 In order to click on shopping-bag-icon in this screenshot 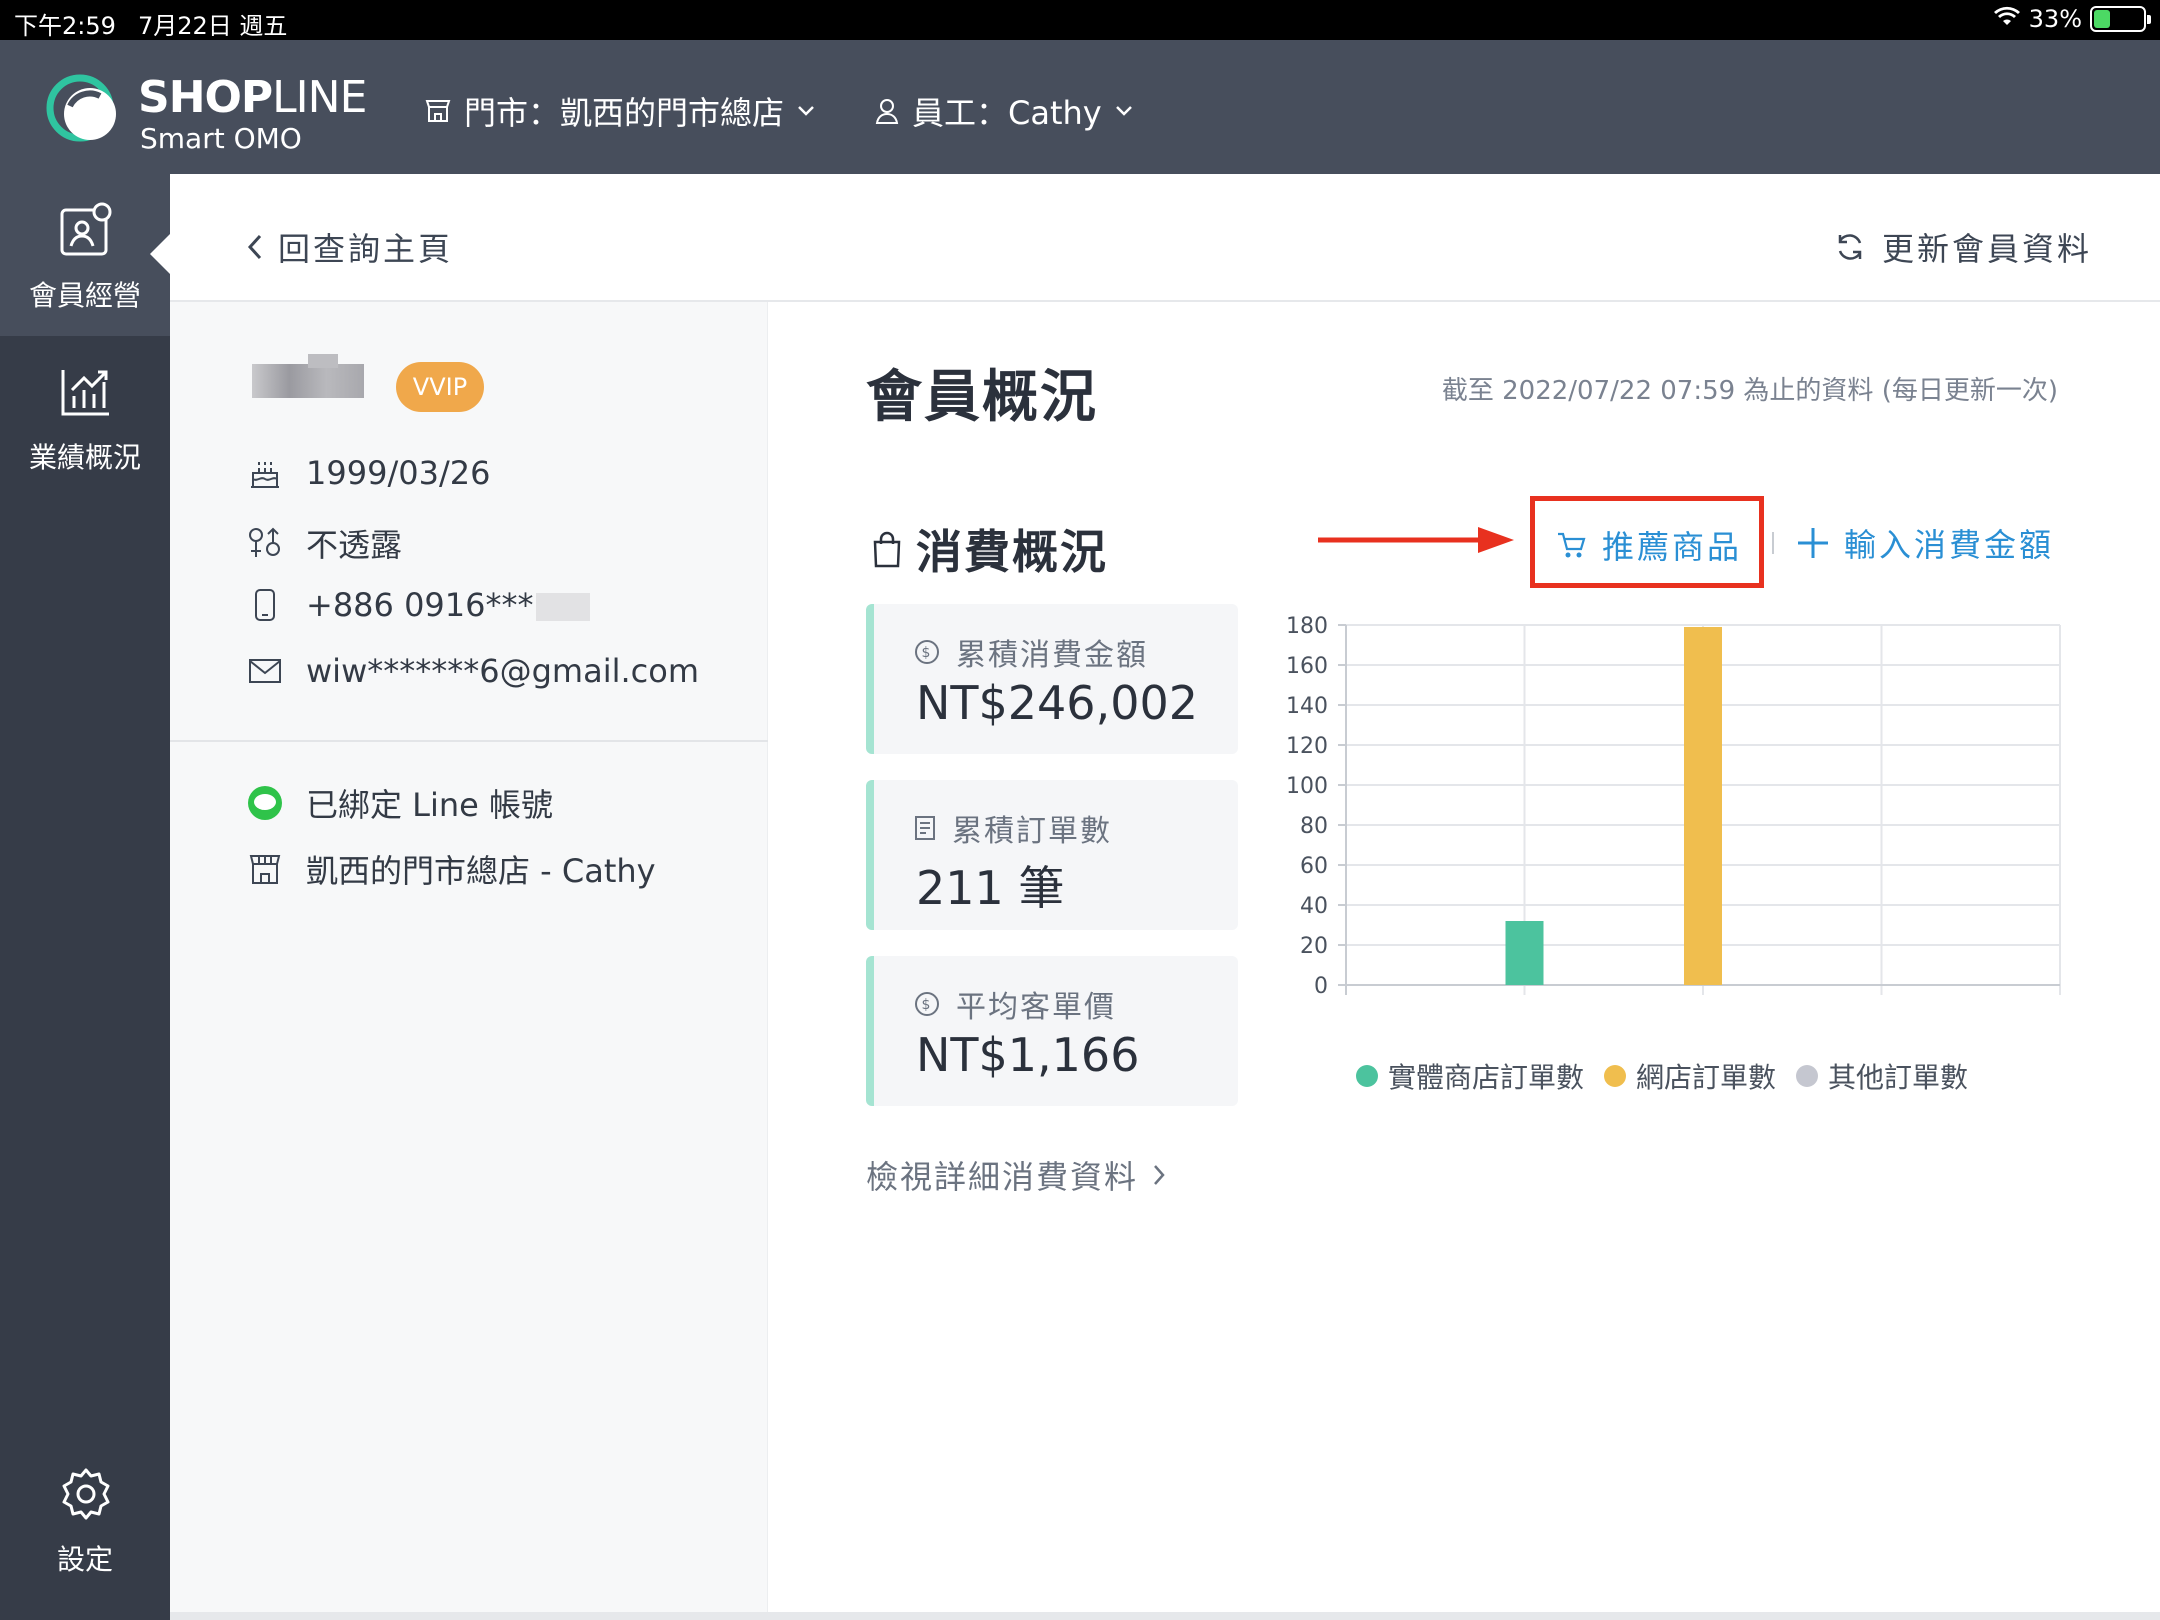, I will do `click(887, 549)`.